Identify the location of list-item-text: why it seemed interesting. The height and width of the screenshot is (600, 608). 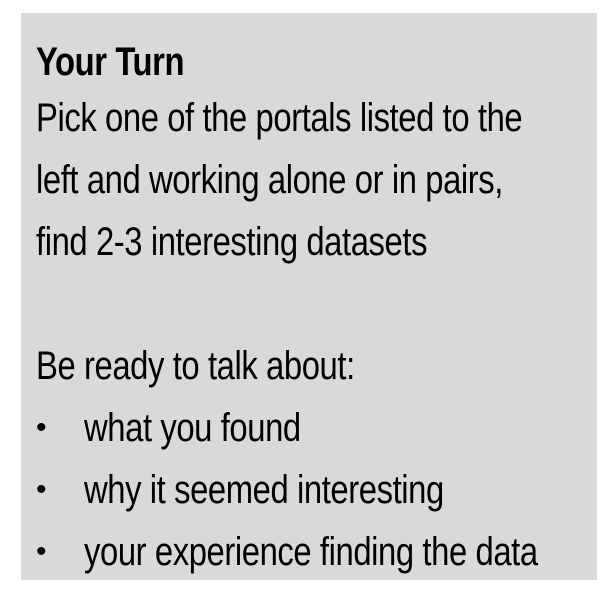
(264, 490).